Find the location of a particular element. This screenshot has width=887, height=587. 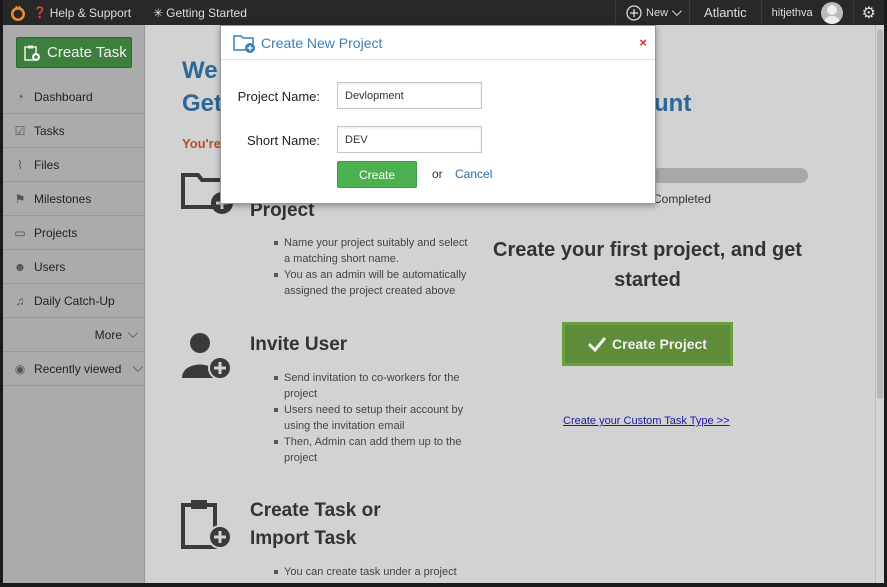

step-invite-title: Invite User is located at coordinates (299, 344).